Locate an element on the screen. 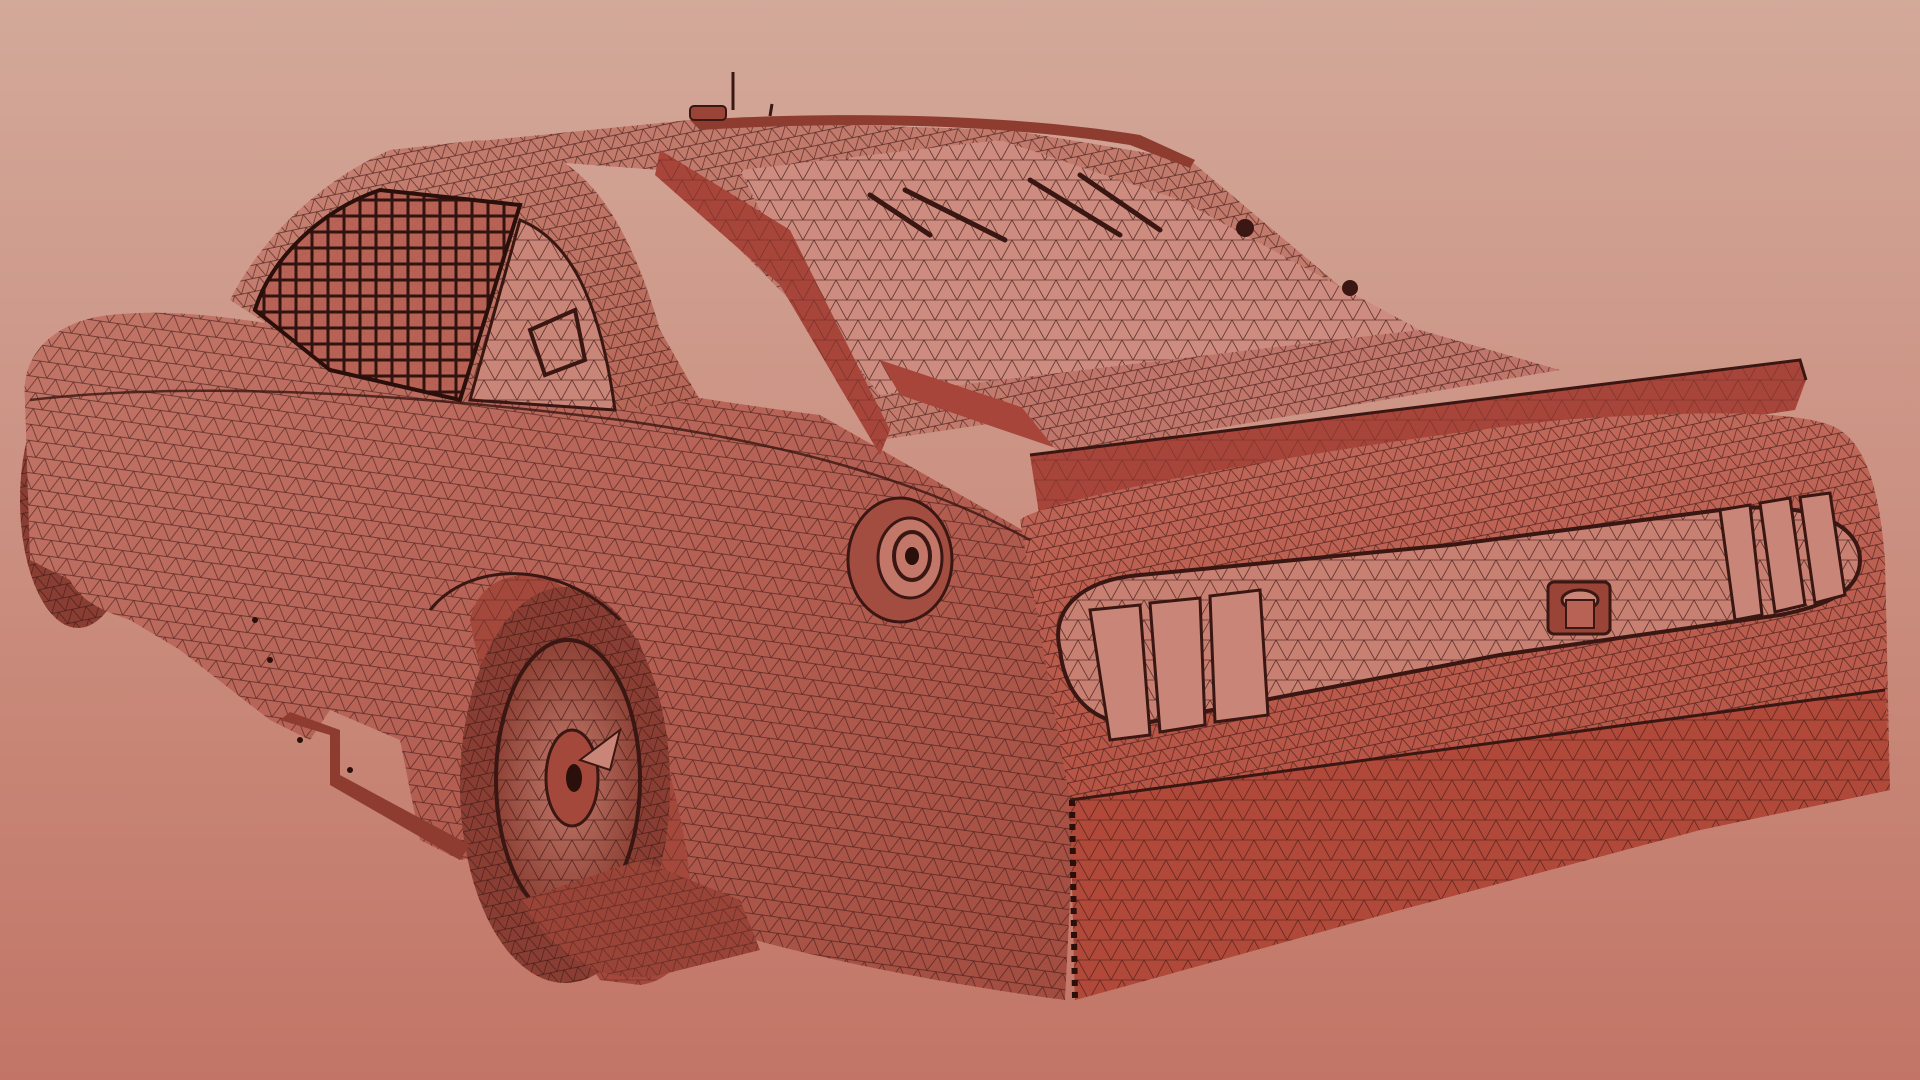 The image size is (1920, 1080). left-taillights is located at coordinates (1179, 665).